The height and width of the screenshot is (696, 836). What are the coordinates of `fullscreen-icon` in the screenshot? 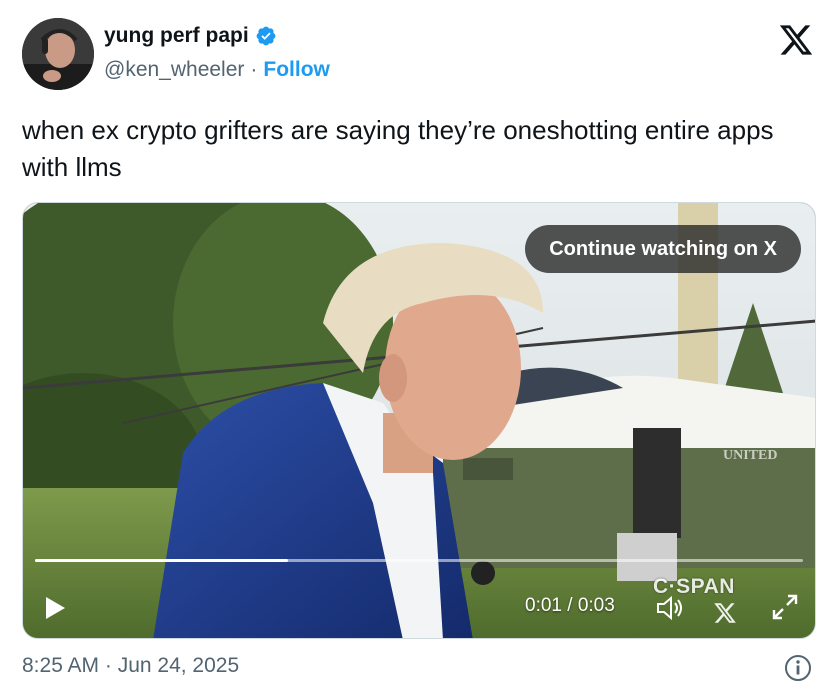 It's located at (785, 607).